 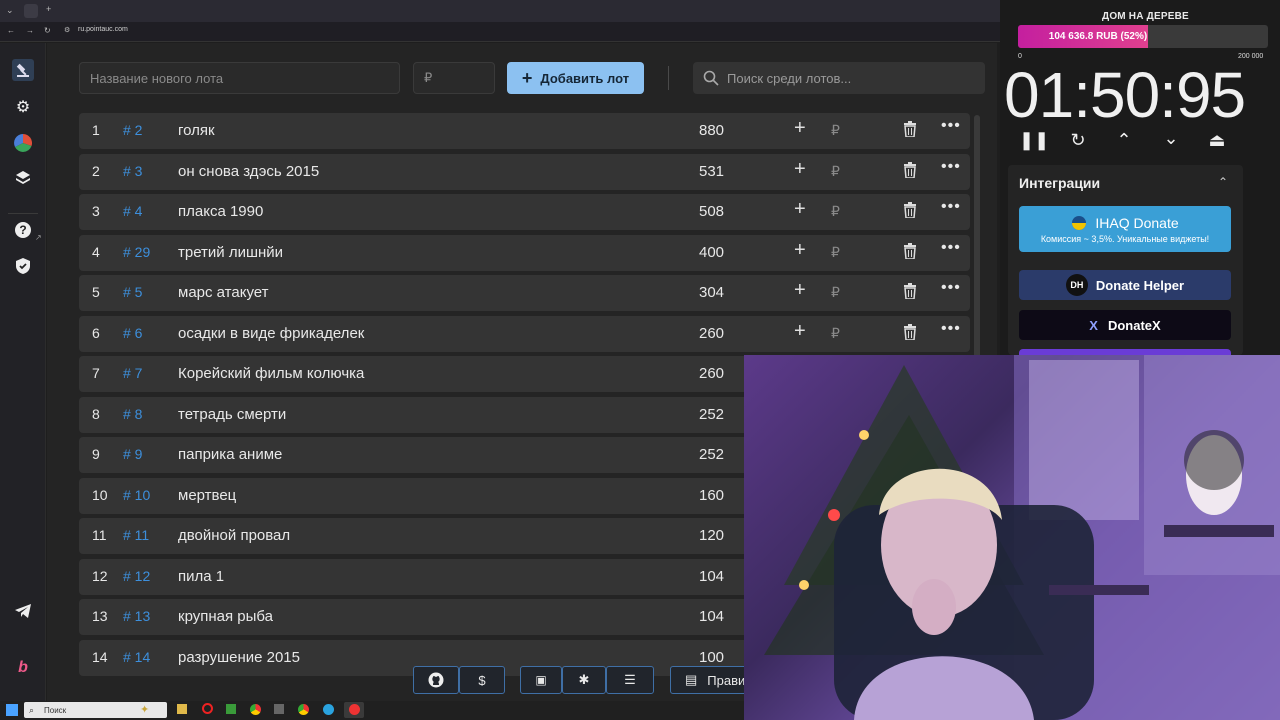 I want to click on lot-name: он снова здэсь 2015, so click(x=248, y=171).